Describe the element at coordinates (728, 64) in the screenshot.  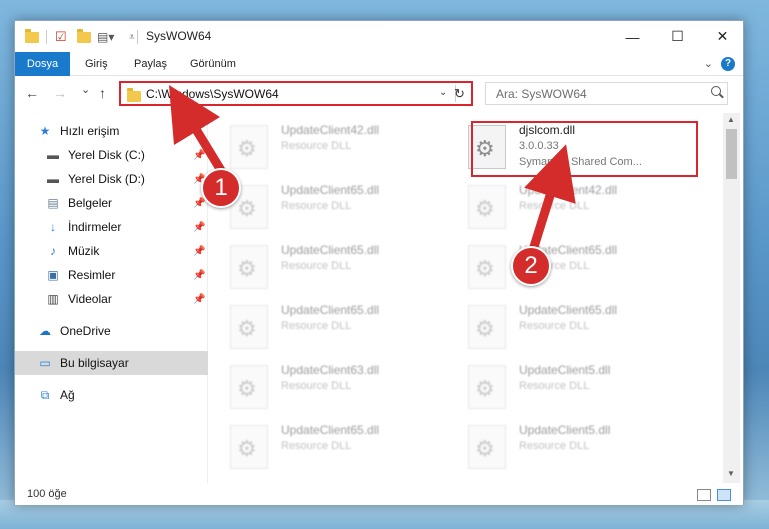
I see `help-icon: ?` at that location.